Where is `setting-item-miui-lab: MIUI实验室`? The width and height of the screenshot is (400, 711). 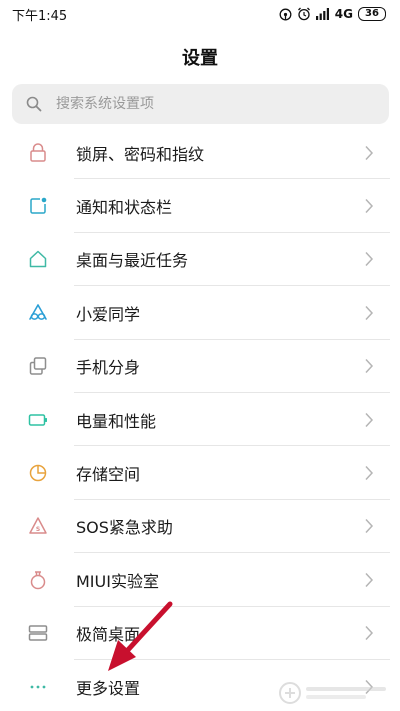 setting-item-miui-lab: MIUI实验室 is located at coordinates (200, 580).